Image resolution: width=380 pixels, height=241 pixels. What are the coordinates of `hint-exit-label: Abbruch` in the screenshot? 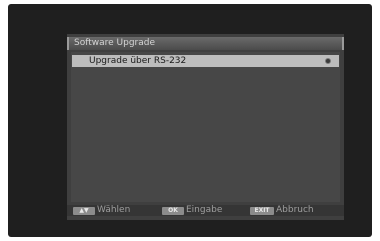 It's located at (295, 210).